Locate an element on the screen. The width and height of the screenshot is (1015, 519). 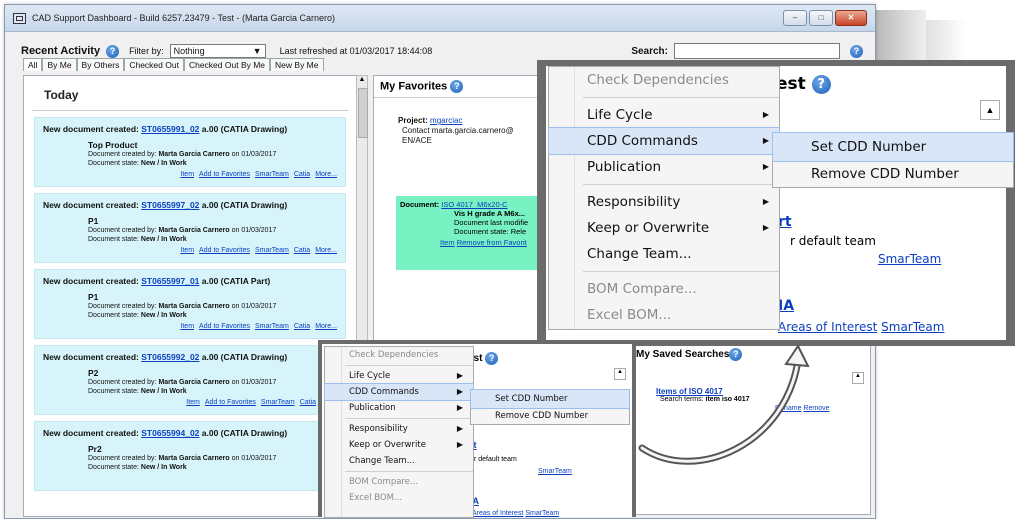
menu-item-label: Life Cycle is located at coordinates (370, 376).